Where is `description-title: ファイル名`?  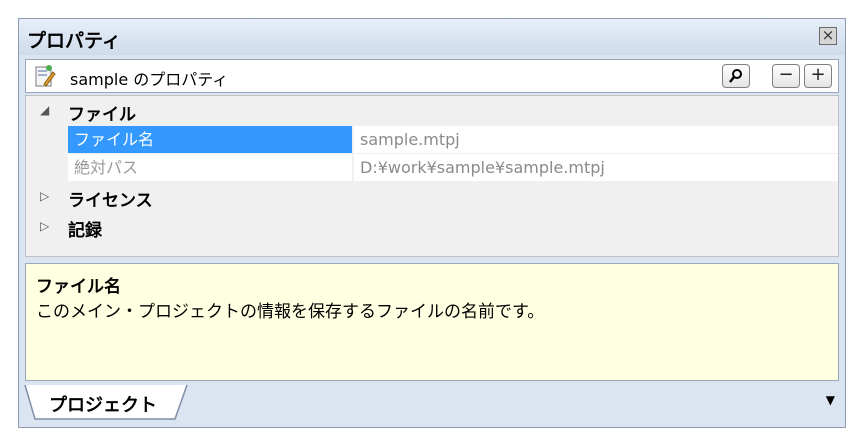 description-title: ファイル名 is located at coordinates (78, 287).